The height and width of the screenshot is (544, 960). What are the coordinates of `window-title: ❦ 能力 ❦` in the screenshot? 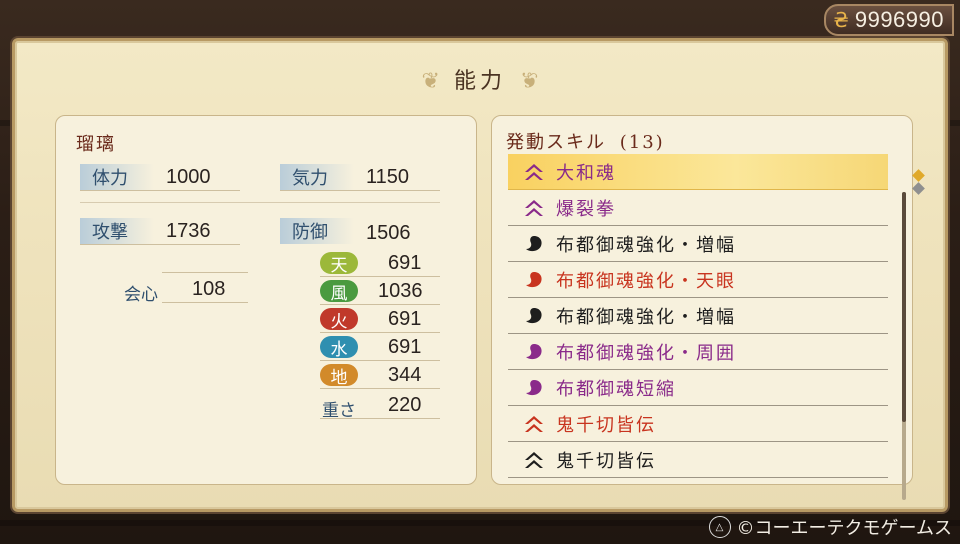 It's located at (480, 79).